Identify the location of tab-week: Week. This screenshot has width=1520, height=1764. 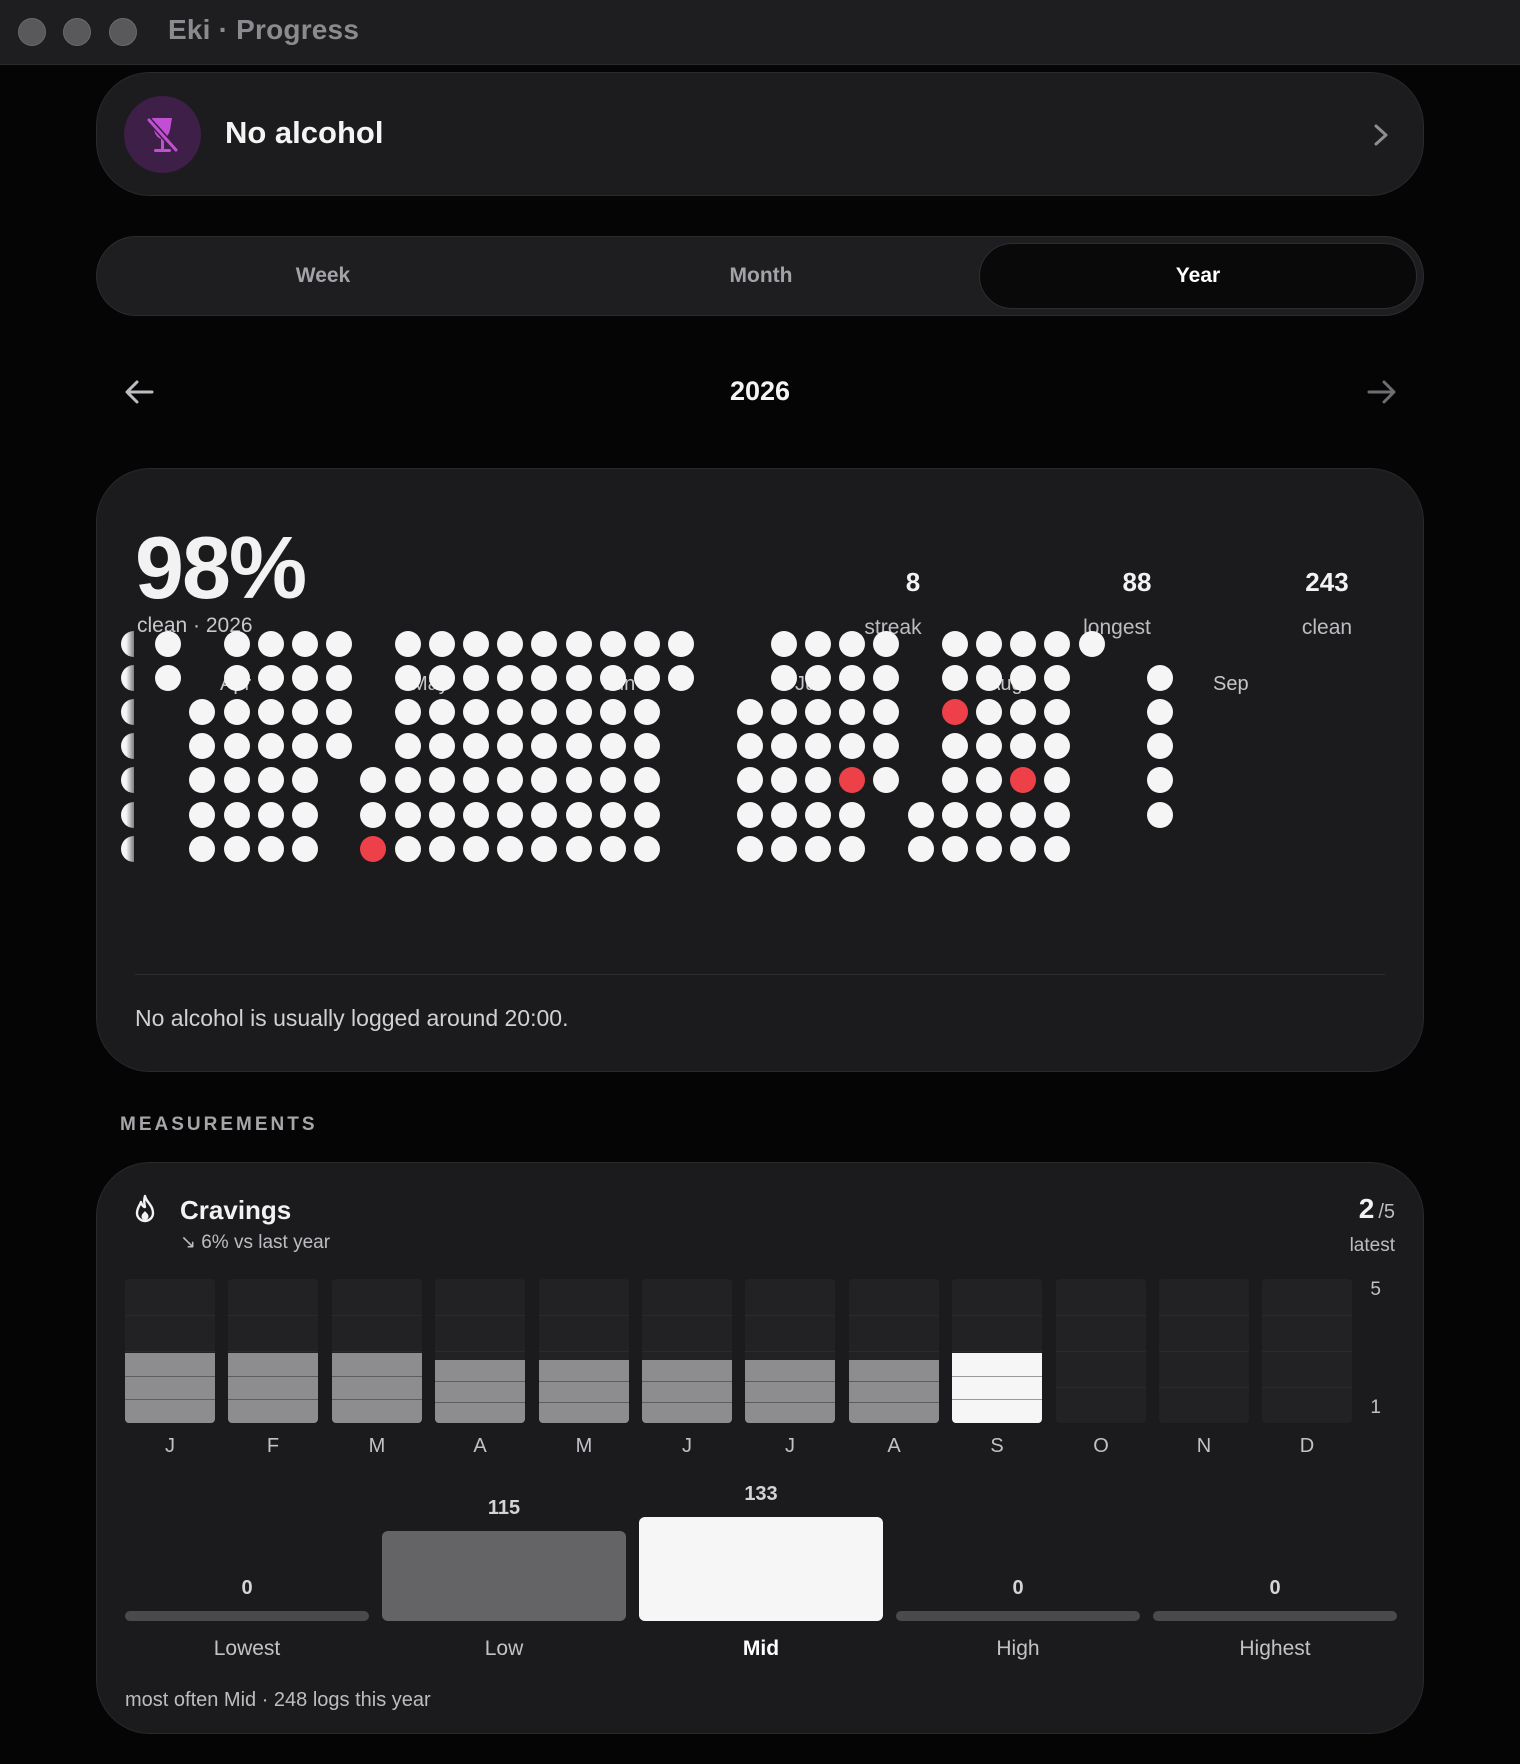
(323, 276).